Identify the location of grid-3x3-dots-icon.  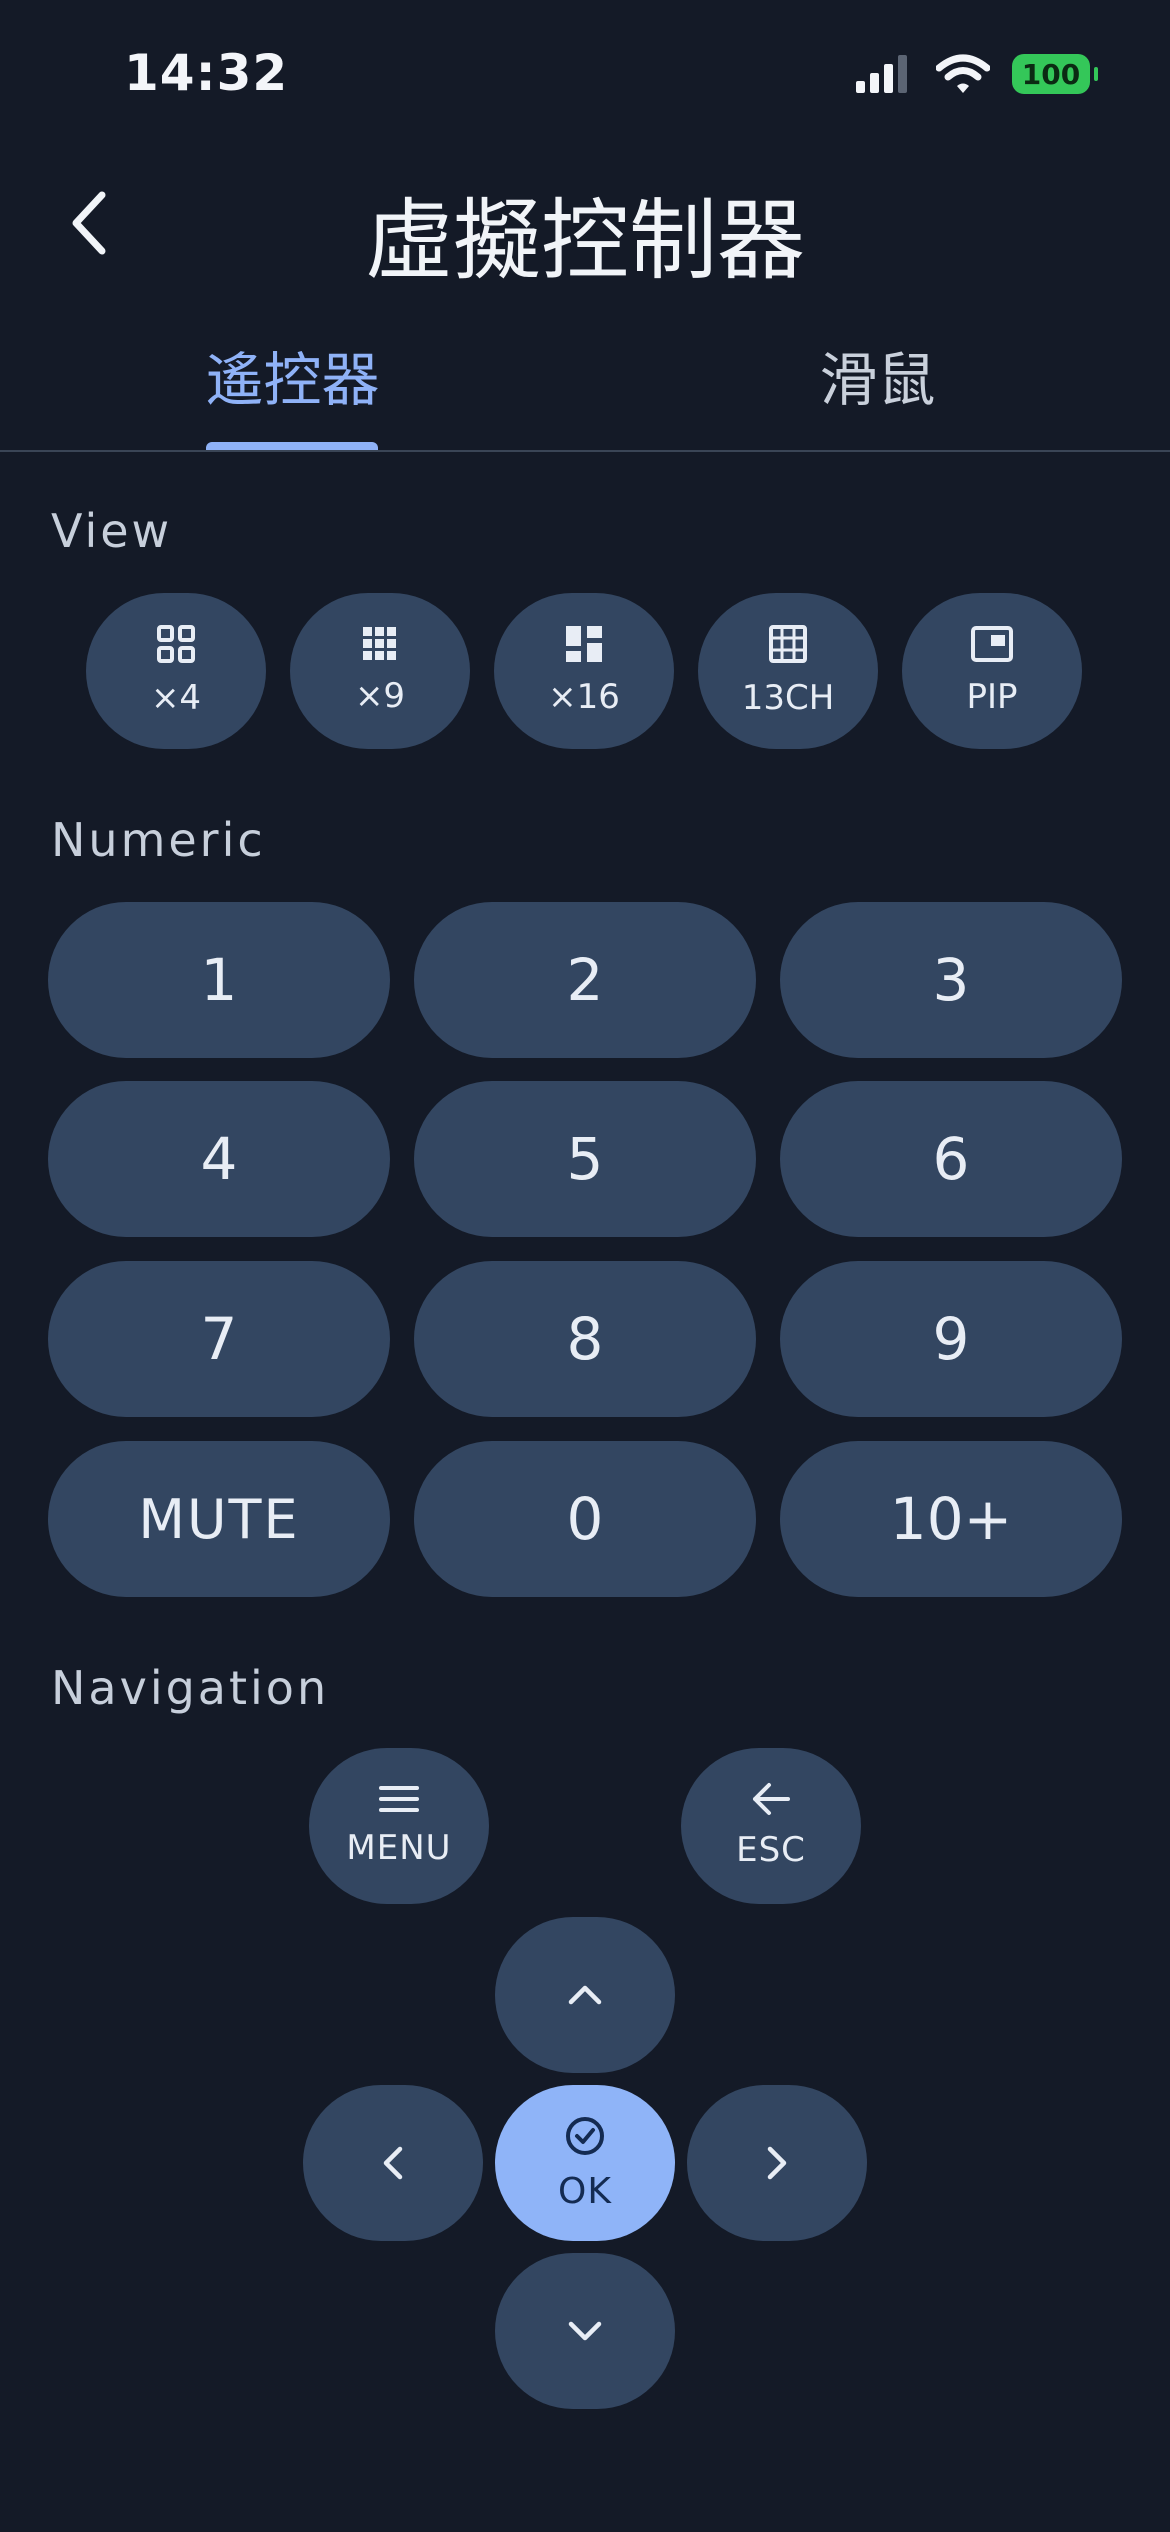
(379, 643).